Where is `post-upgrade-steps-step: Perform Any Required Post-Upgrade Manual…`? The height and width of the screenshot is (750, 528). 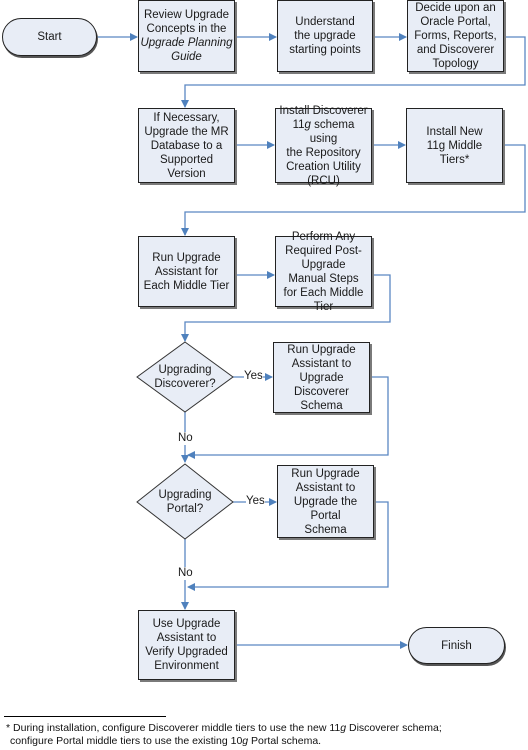
post-upgrade-steps-step: Perform Any Required Post-Upgrade Manual… is located at coordinates (323, 272).